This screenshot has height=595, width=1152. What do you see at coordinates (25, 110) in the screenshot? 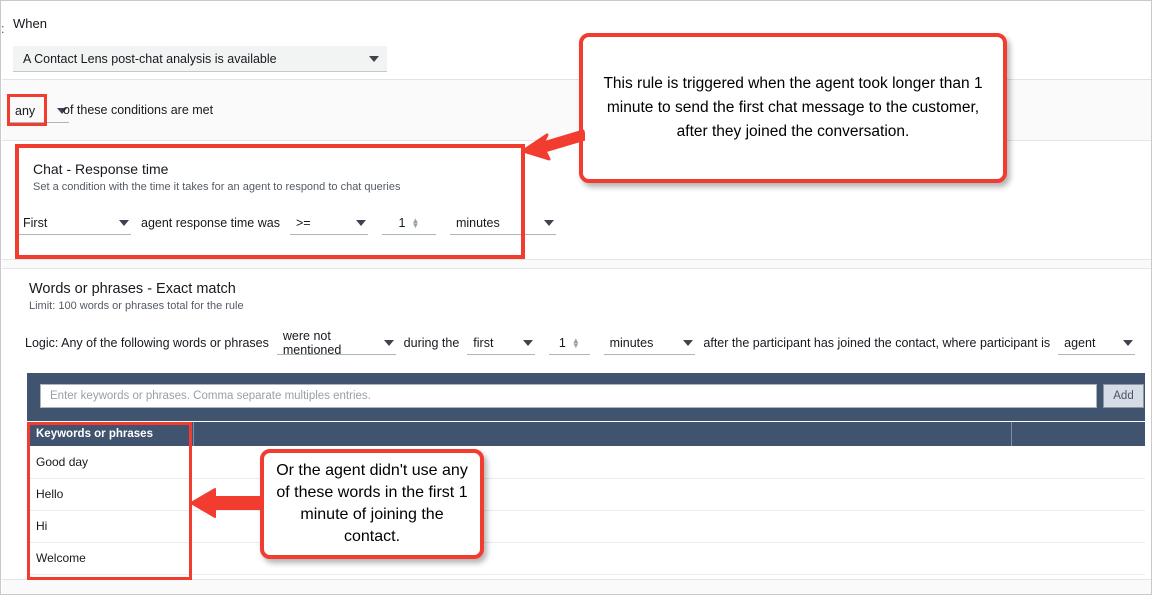
I see `condition-match-value: any` at bounding box center [25, 110].